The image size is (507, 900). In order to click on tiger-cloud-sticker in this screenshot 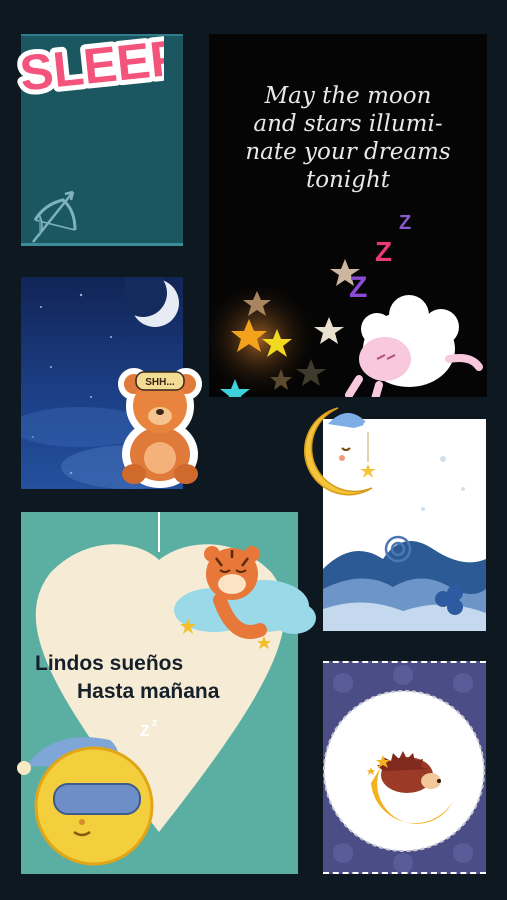, I will do `click(241, 595)`.